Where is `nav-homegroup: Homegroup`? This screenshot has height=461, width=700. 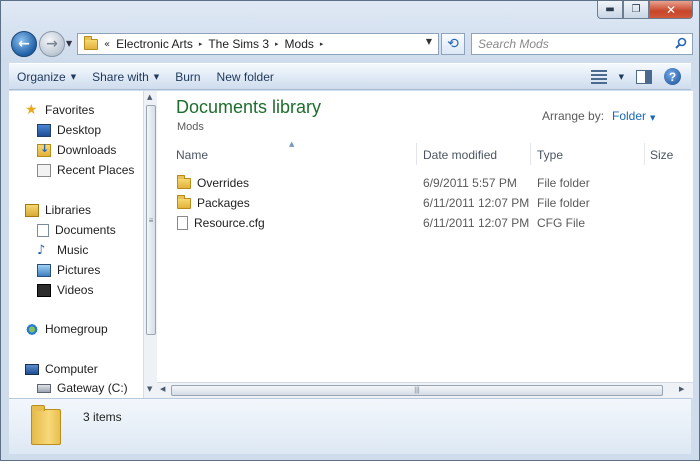
nav-homegroup: Homegroup is located at coordinates (66, 329).